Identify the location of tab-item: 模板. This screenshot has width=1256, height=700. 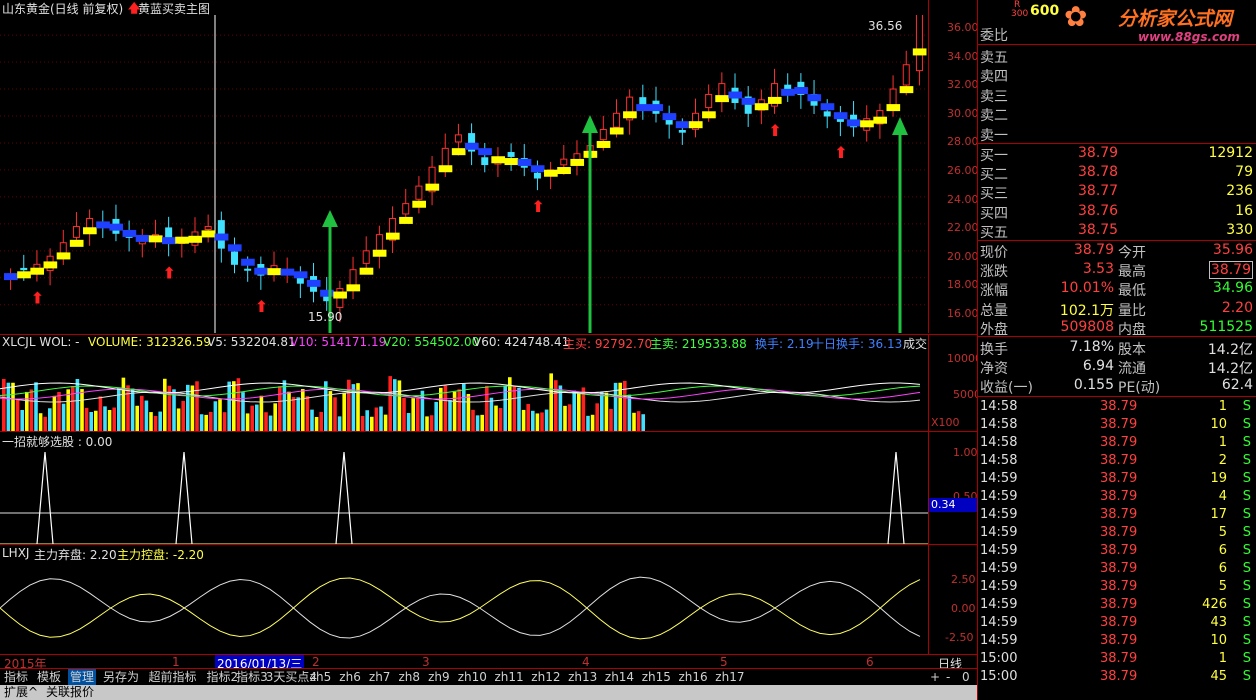
(49, 677).